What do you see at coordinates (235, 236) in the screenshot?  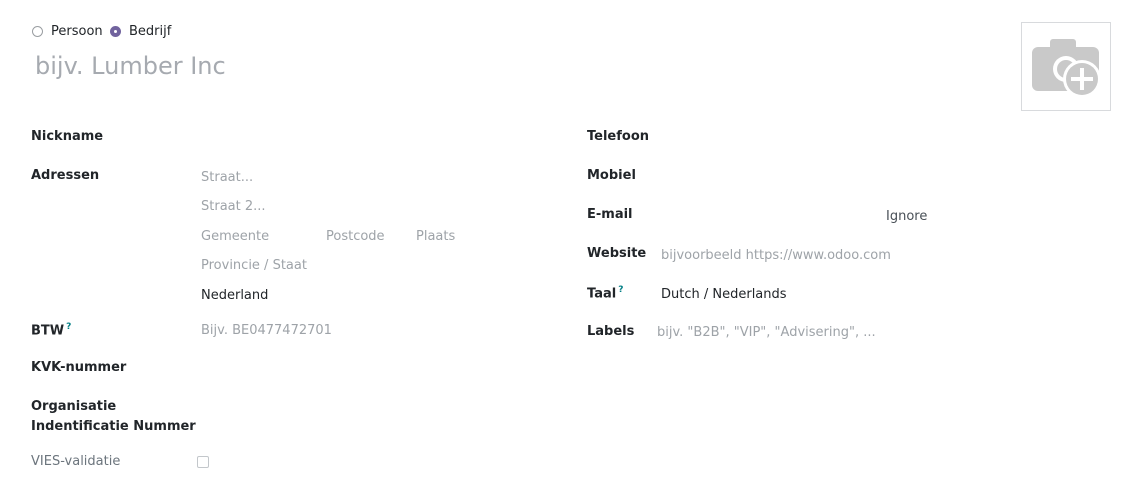 I see `city-input: Gemeente` at bounding box center [235, 236].